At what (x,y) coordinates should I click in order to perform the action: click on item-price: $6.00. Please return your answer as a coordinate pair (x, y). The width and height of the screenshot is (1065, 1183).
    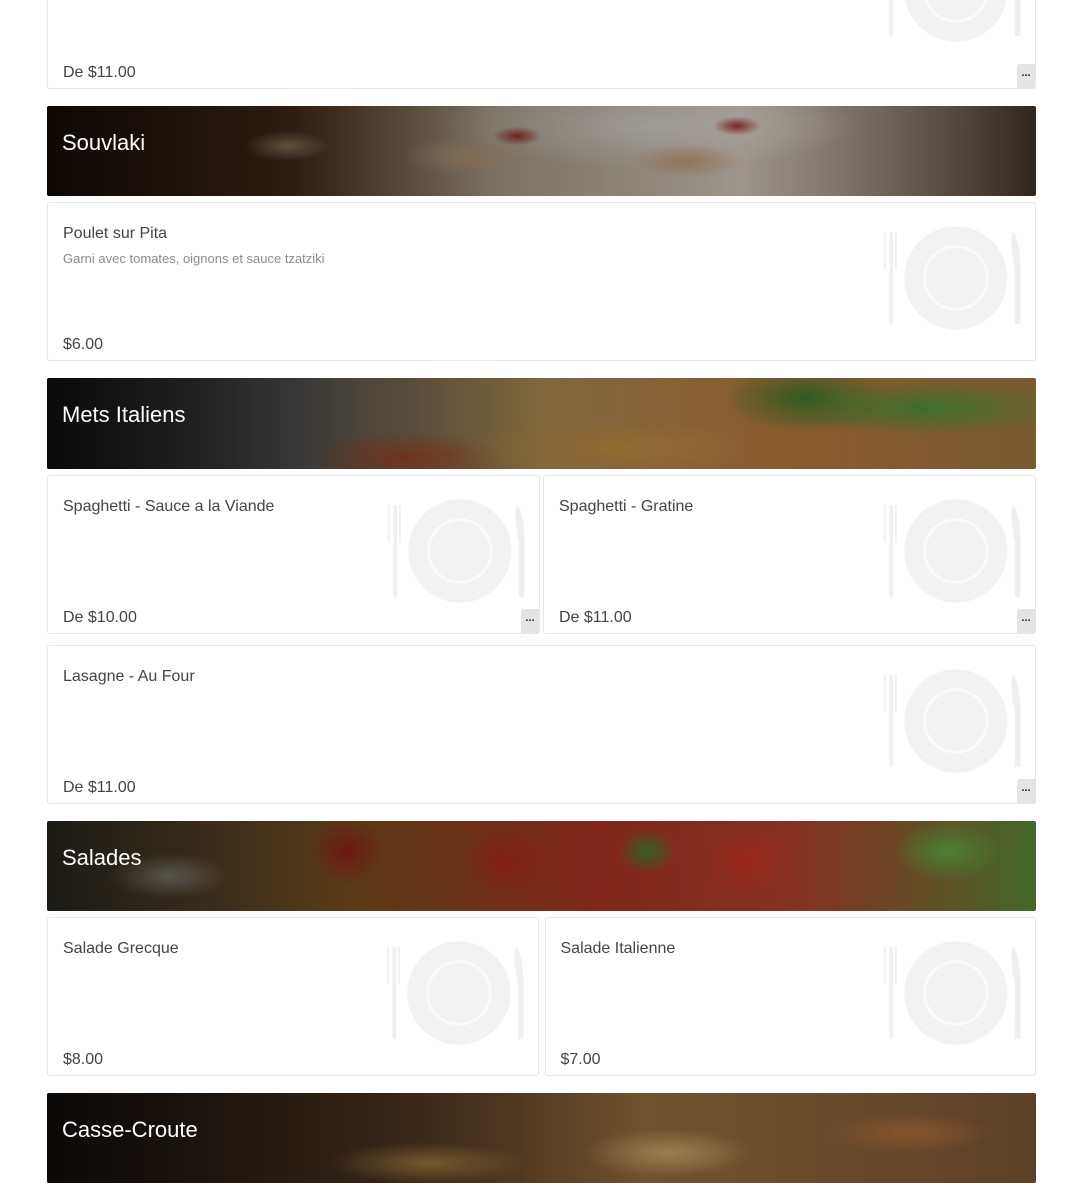
    Looking at the image, I should click on (83, 344).